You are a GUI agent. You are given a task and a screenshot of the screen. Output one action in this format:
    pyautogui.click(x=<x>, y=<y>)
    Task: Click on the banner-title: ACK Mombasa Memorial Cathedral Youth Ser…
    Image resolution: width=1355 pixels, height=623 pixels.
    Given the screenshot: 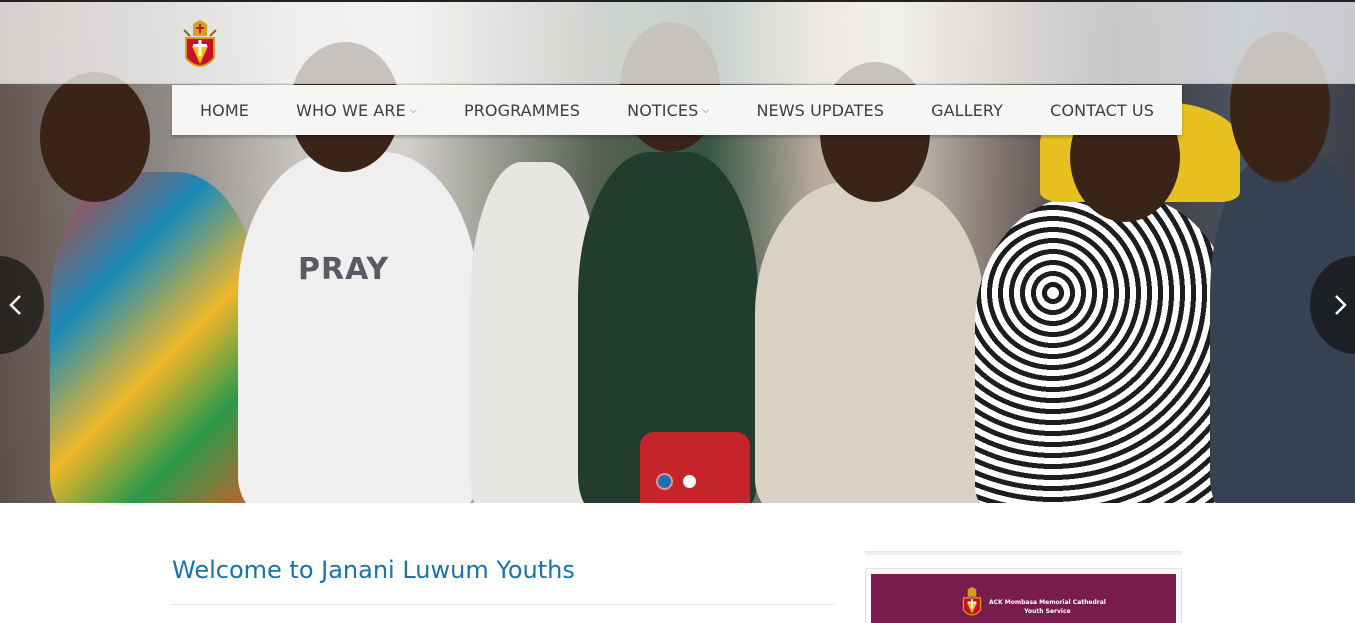 What is the action you would take?
    pyautogui.click(x=1047, y=607)
    